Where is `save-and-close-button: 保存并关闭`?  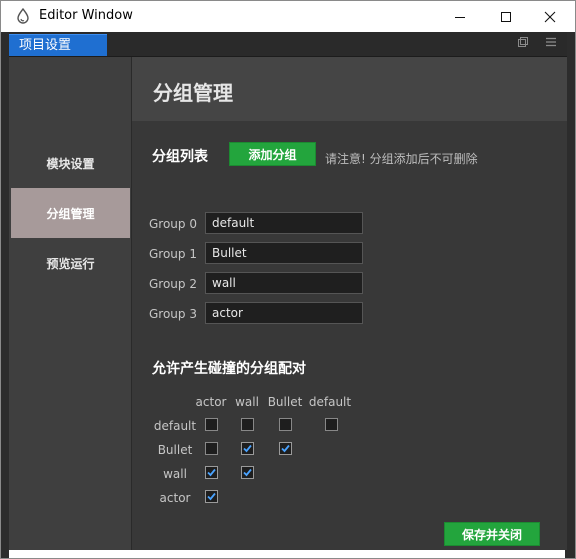 save-and-close-button: 保存并关闭 is located at coordinates (492, 534).